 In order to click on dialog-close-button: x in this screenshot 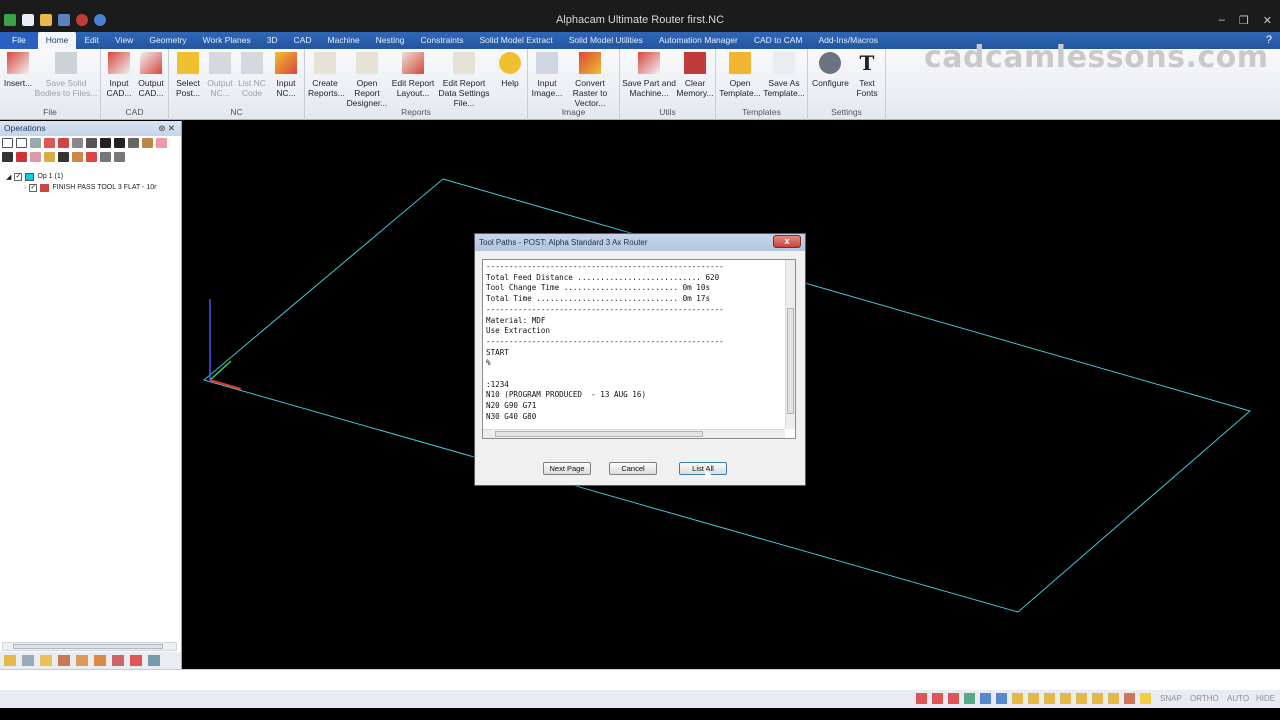, I will do `click(787, 241)`.